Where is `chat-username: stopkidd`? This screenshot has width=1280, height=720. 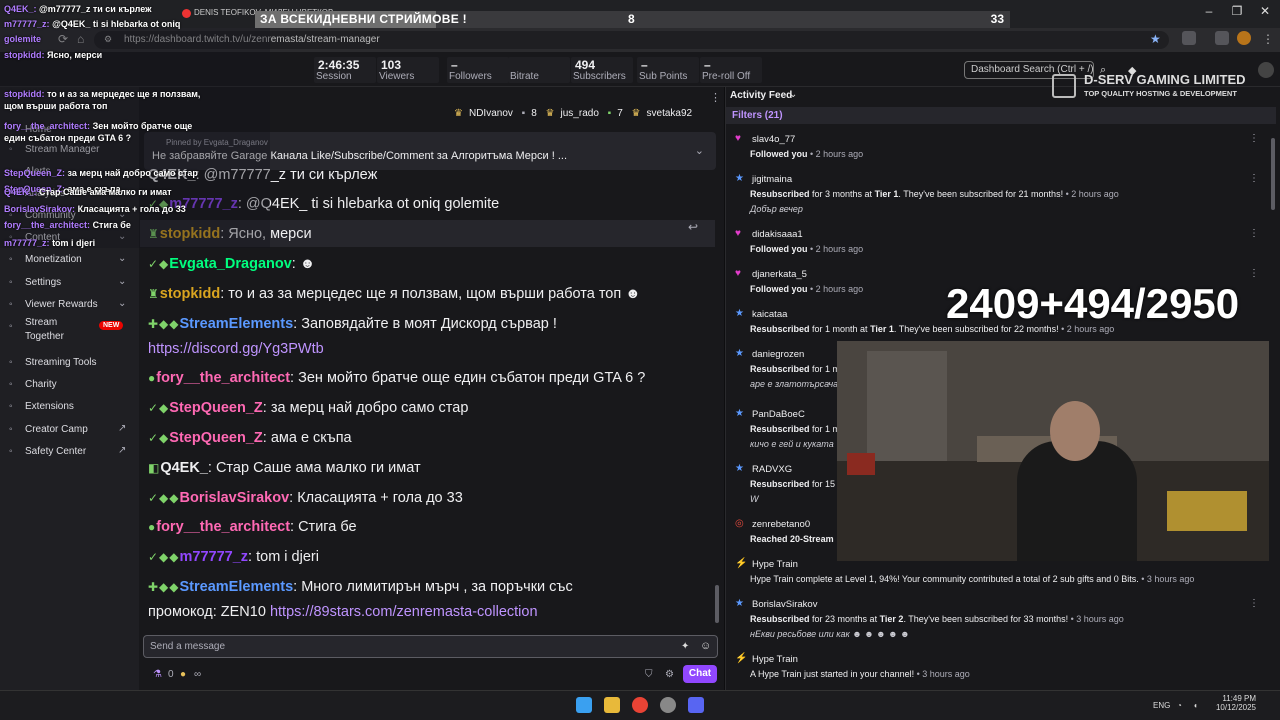
chat-username: stopkidd is located at coordinates (190, 294).